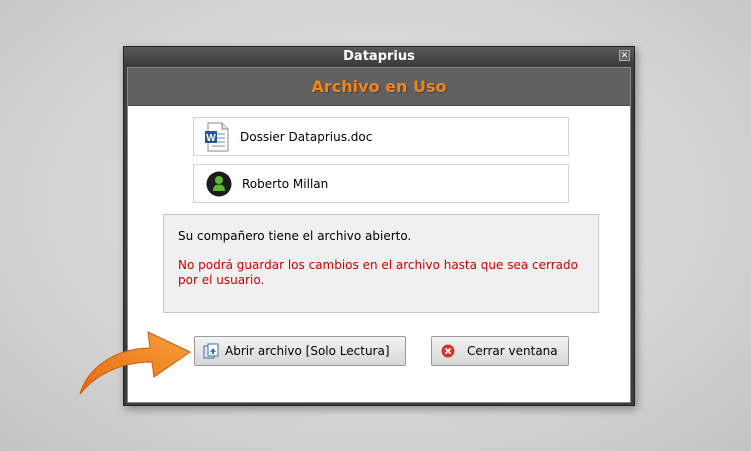 The height and width of the screenshot is (451, 751). Describe the element at coordinates (381, 183) in the screenshot. I see `user-card: Roberto Millan` at that location.